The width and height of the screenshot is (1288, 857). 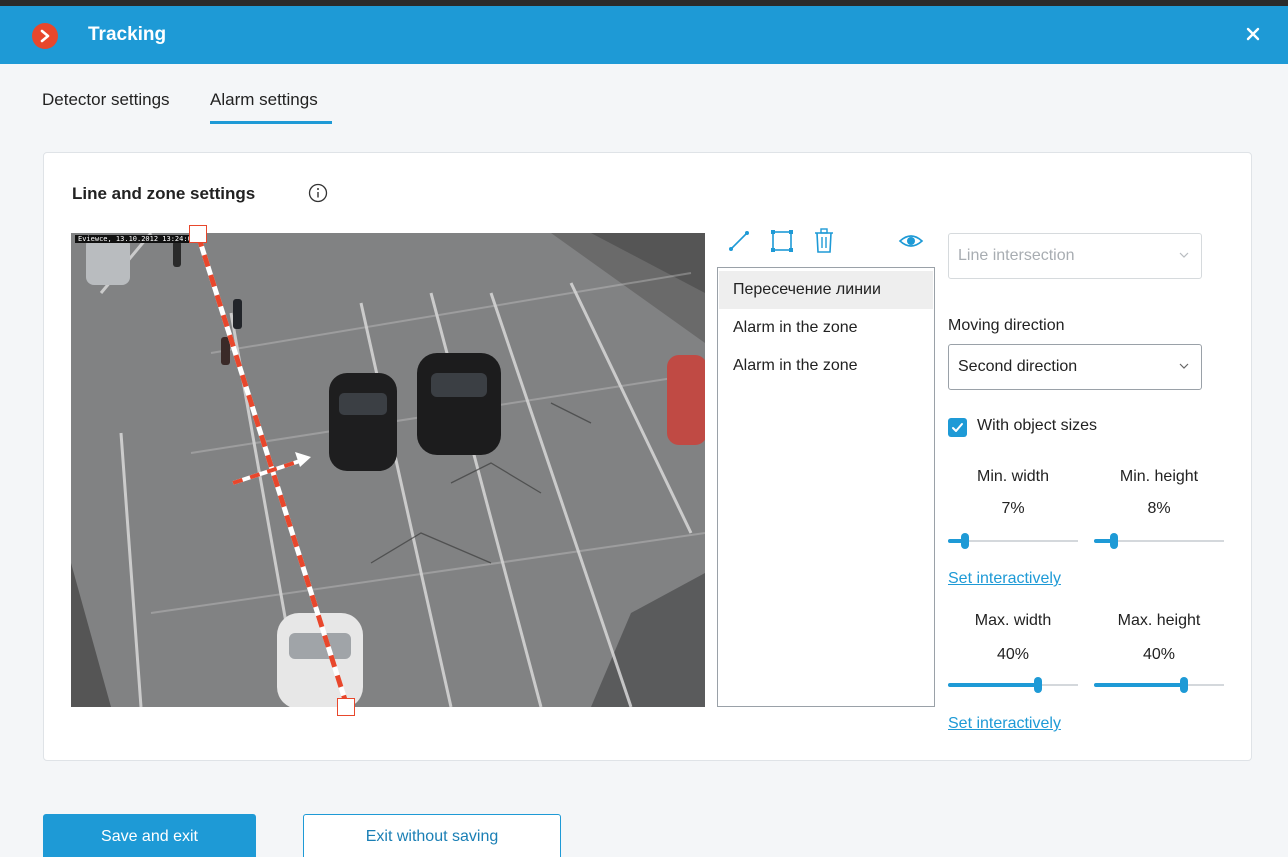 I want to click on active-tab-indicator, so click(x=271, y=122).